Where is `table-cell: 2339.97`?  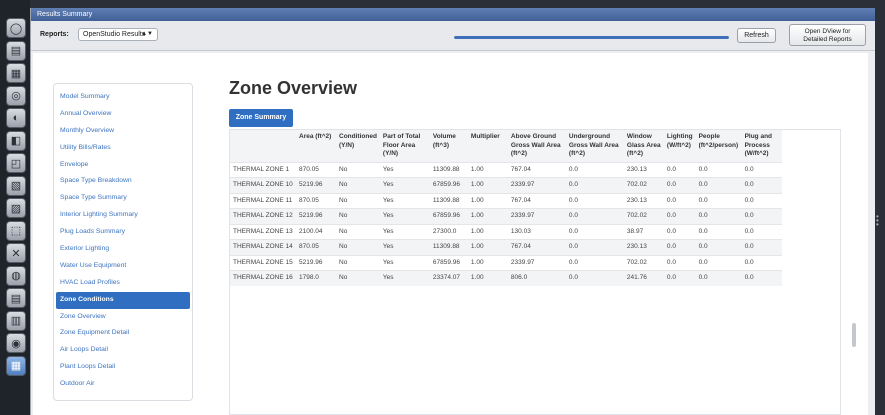 table-cell: 2339.97 is located at coordinates (536, 216).